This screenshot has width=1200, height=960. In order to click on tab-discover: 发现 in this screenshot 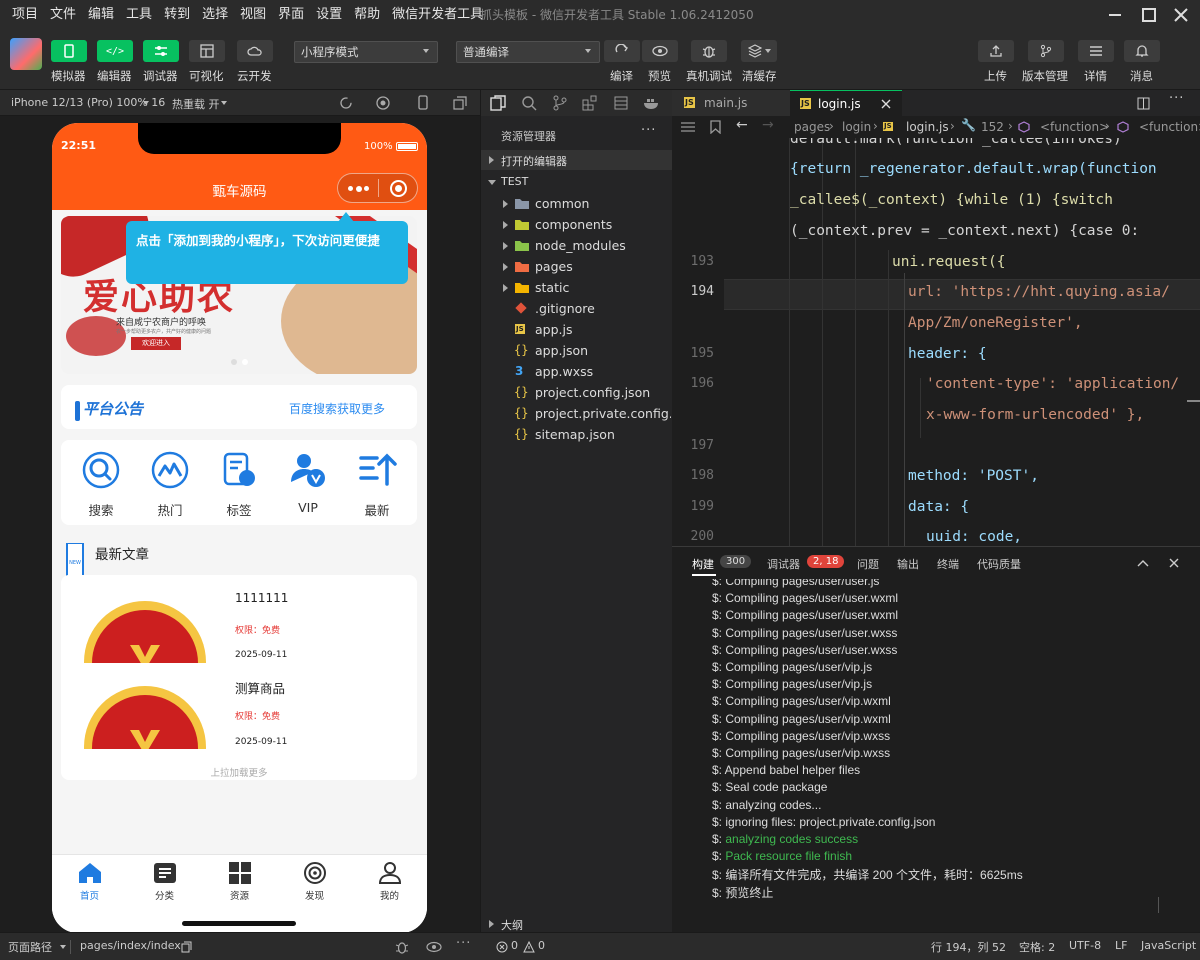, I will do `click(314, 880)`.